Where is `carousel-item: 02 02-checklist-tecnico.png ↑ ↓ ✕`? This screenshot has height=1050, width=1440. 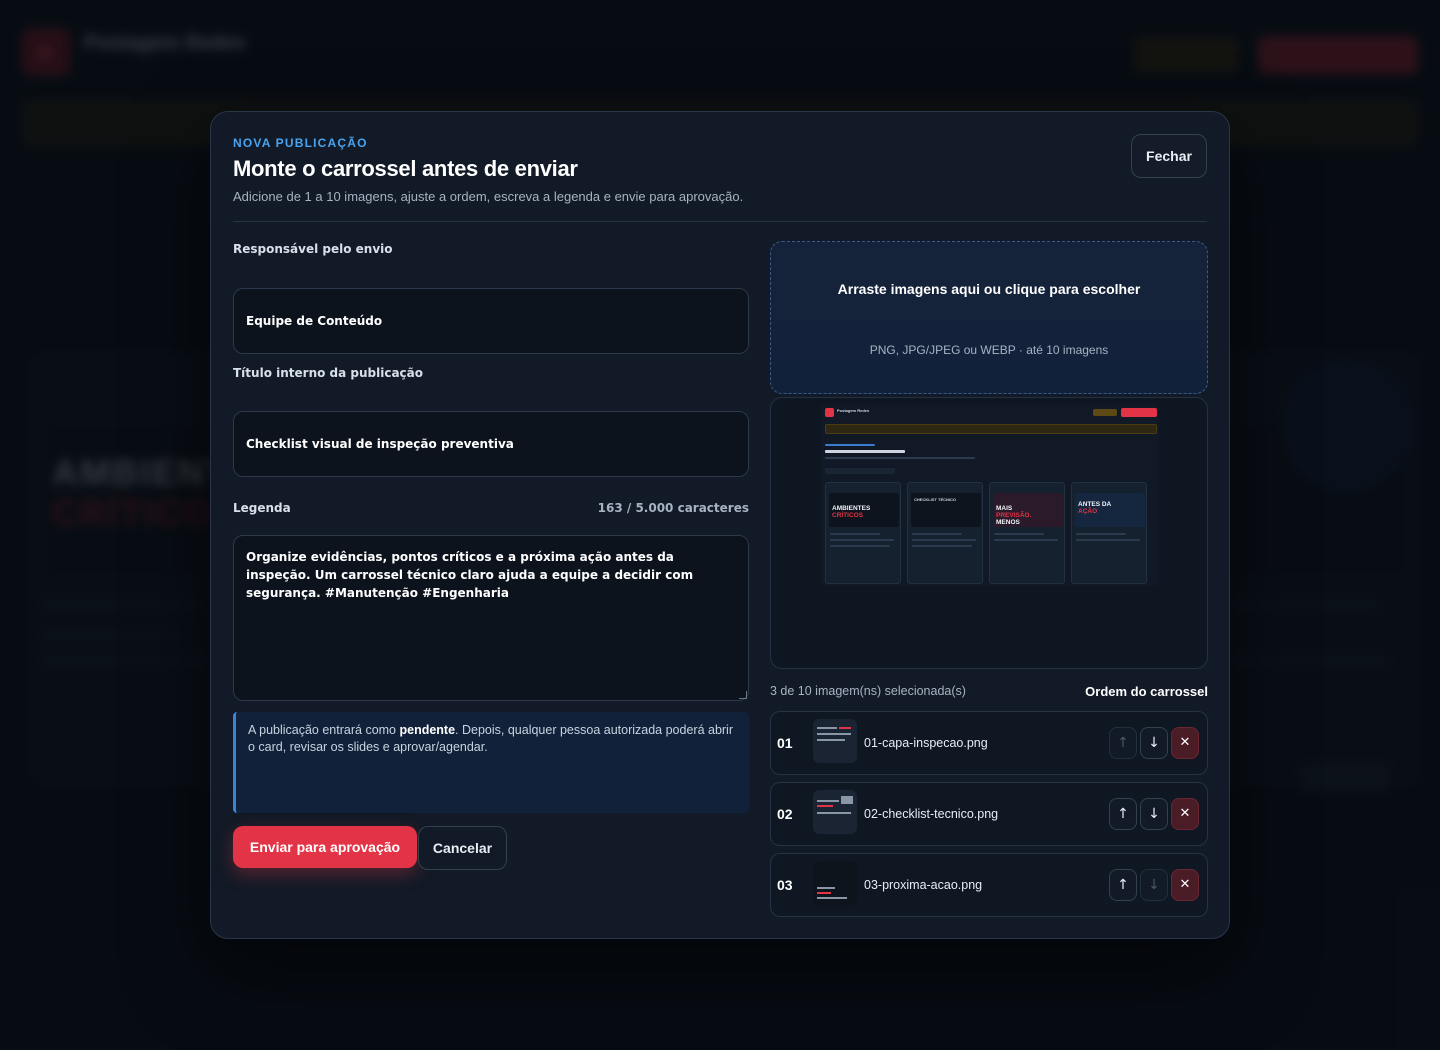
carousel-item: 02 02-checklist-tecnico.png ↑ ↓ ✕ is located at coordinates (989, 814).